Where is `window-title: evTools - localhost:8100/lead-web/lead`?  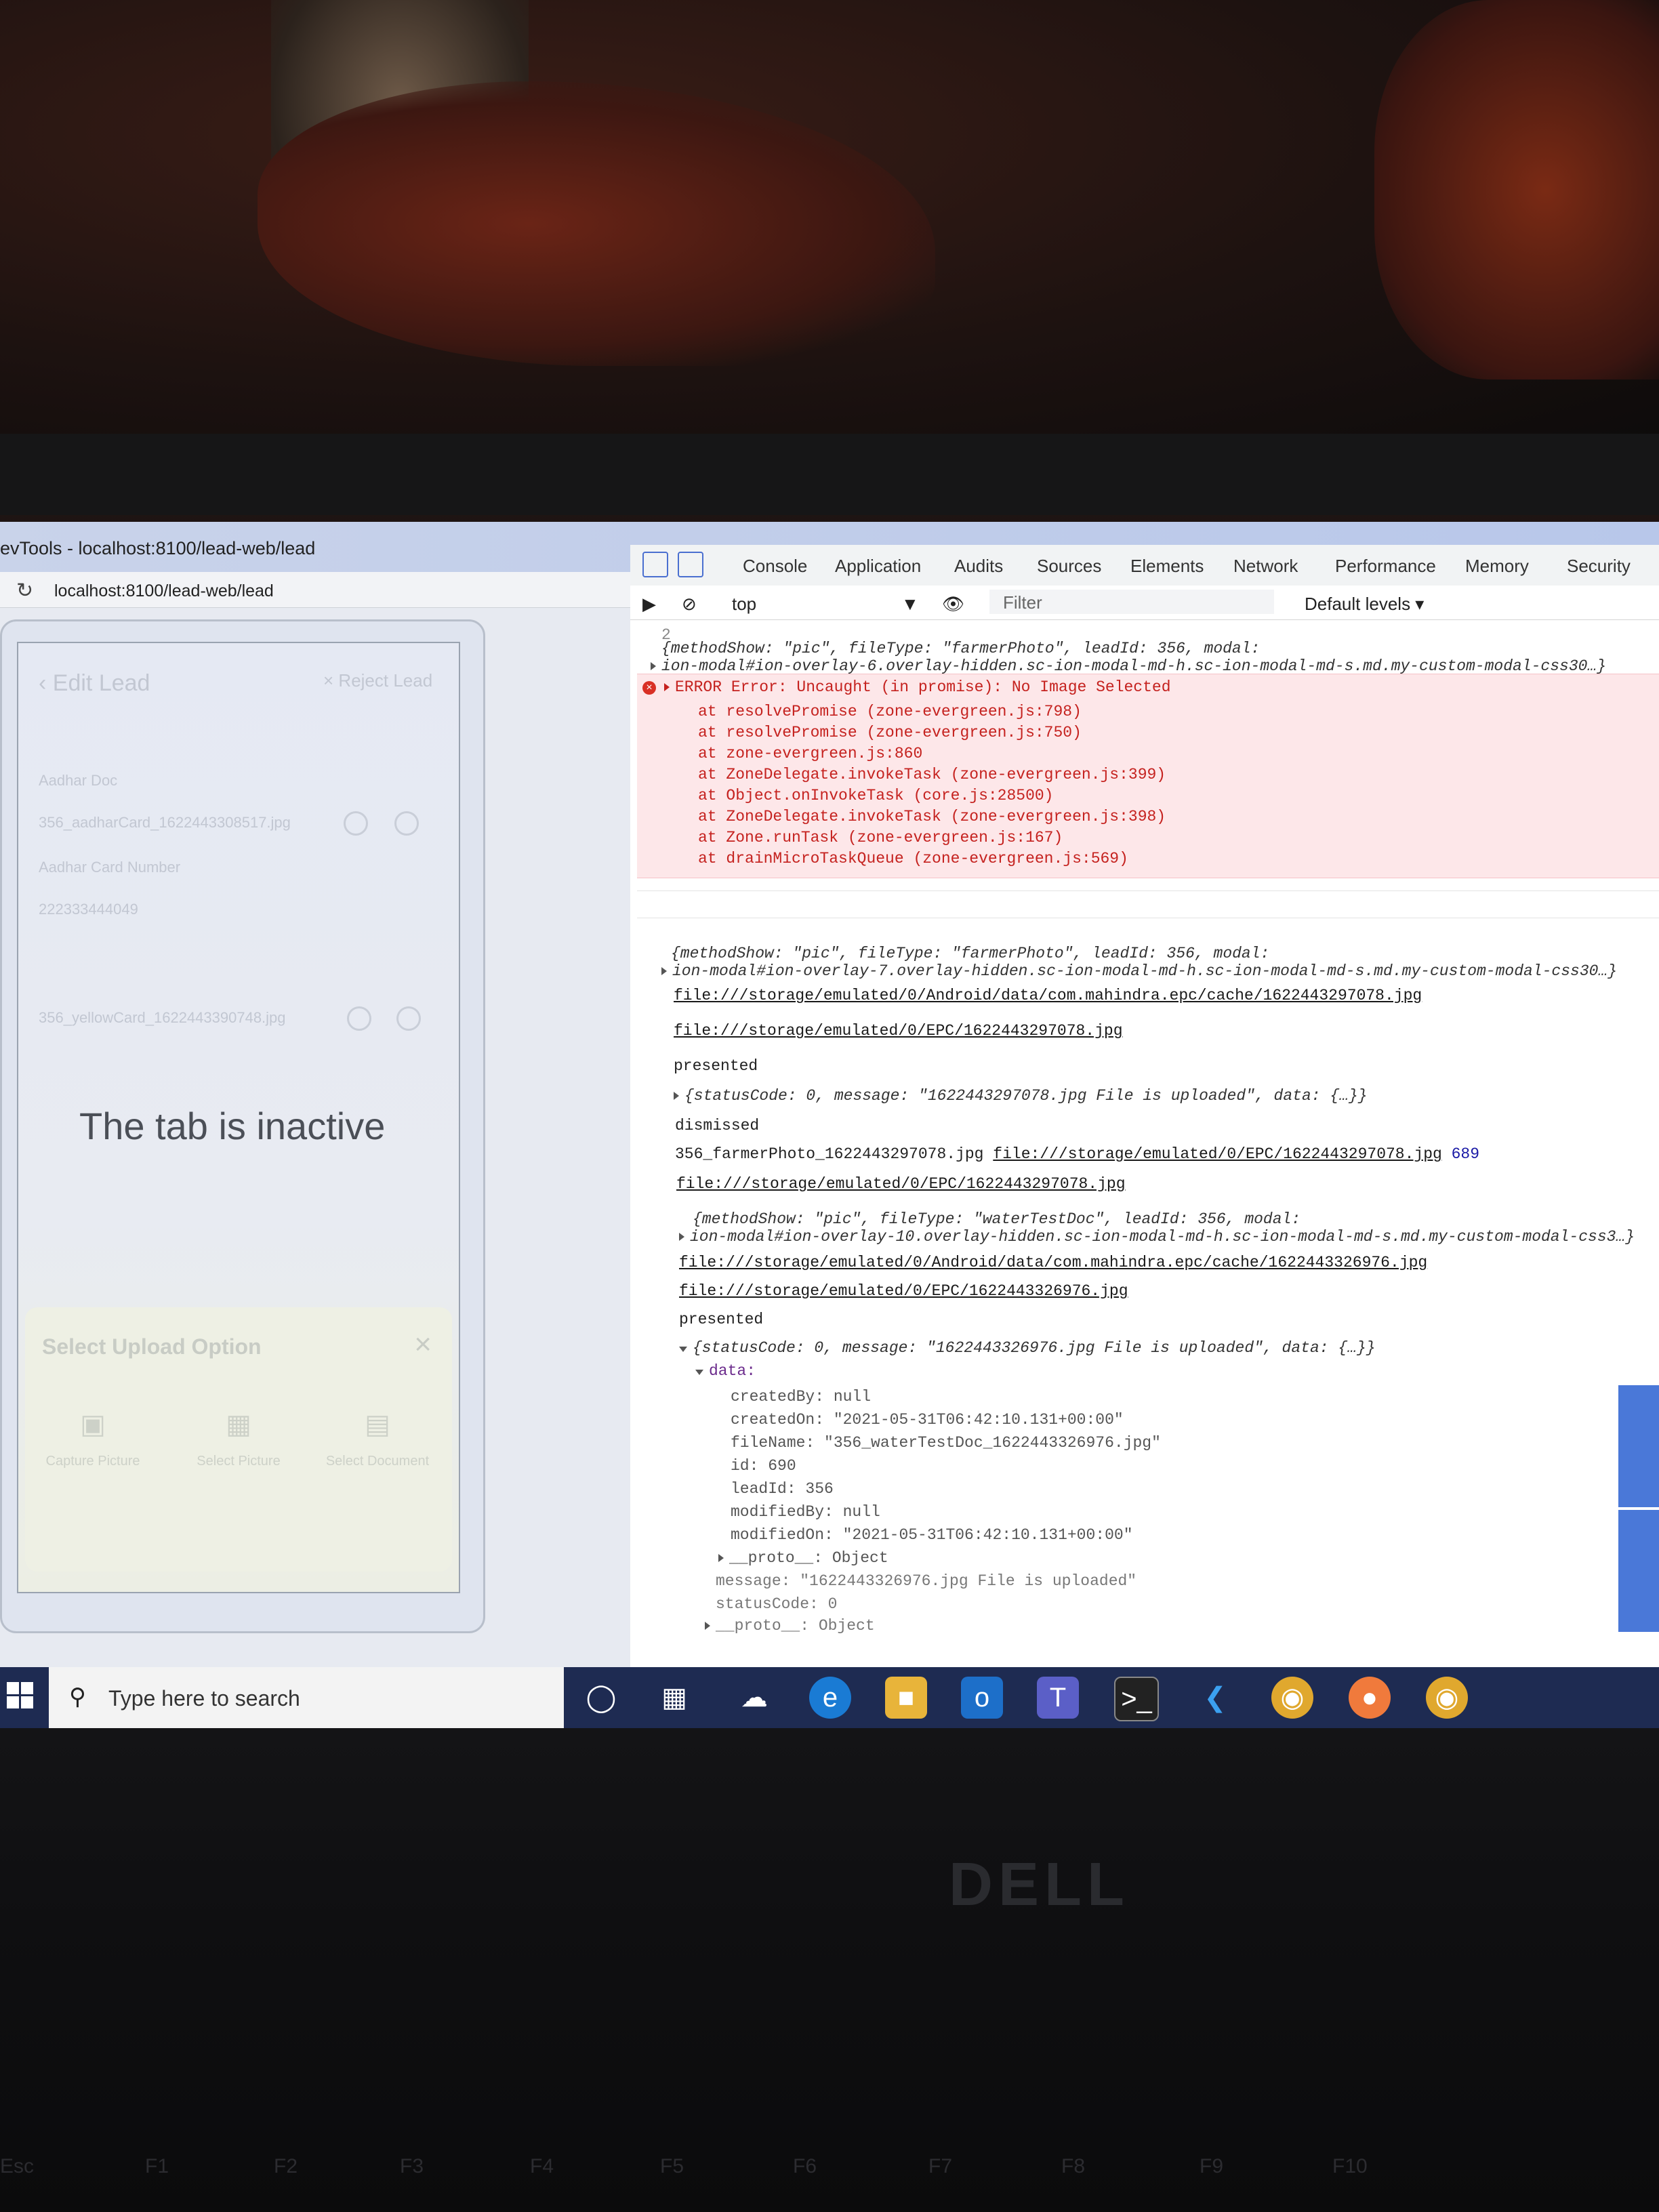
window-title: evTools - localhost:8100/lead-web/lead is located at coordinates (158, 548).